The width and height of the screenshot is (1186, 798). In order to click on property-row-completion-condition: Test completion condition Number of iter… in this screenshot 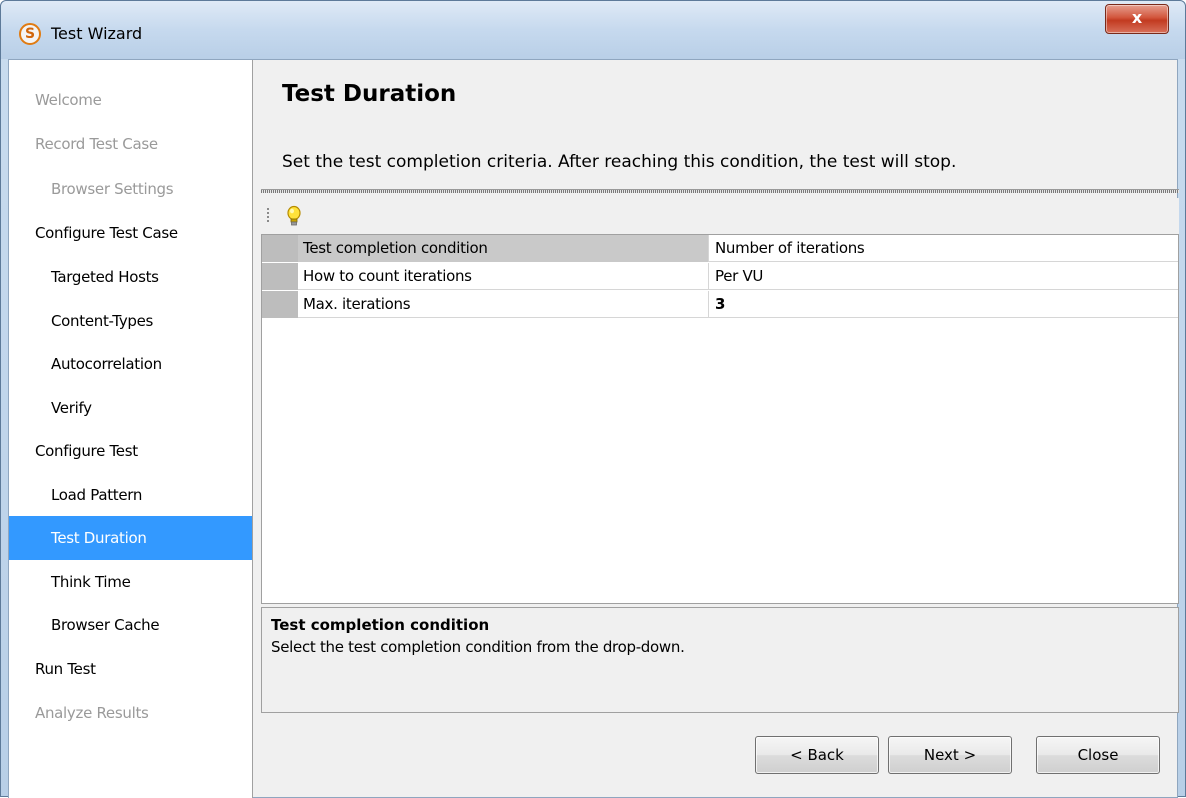, I will do `click(720, 248)`.